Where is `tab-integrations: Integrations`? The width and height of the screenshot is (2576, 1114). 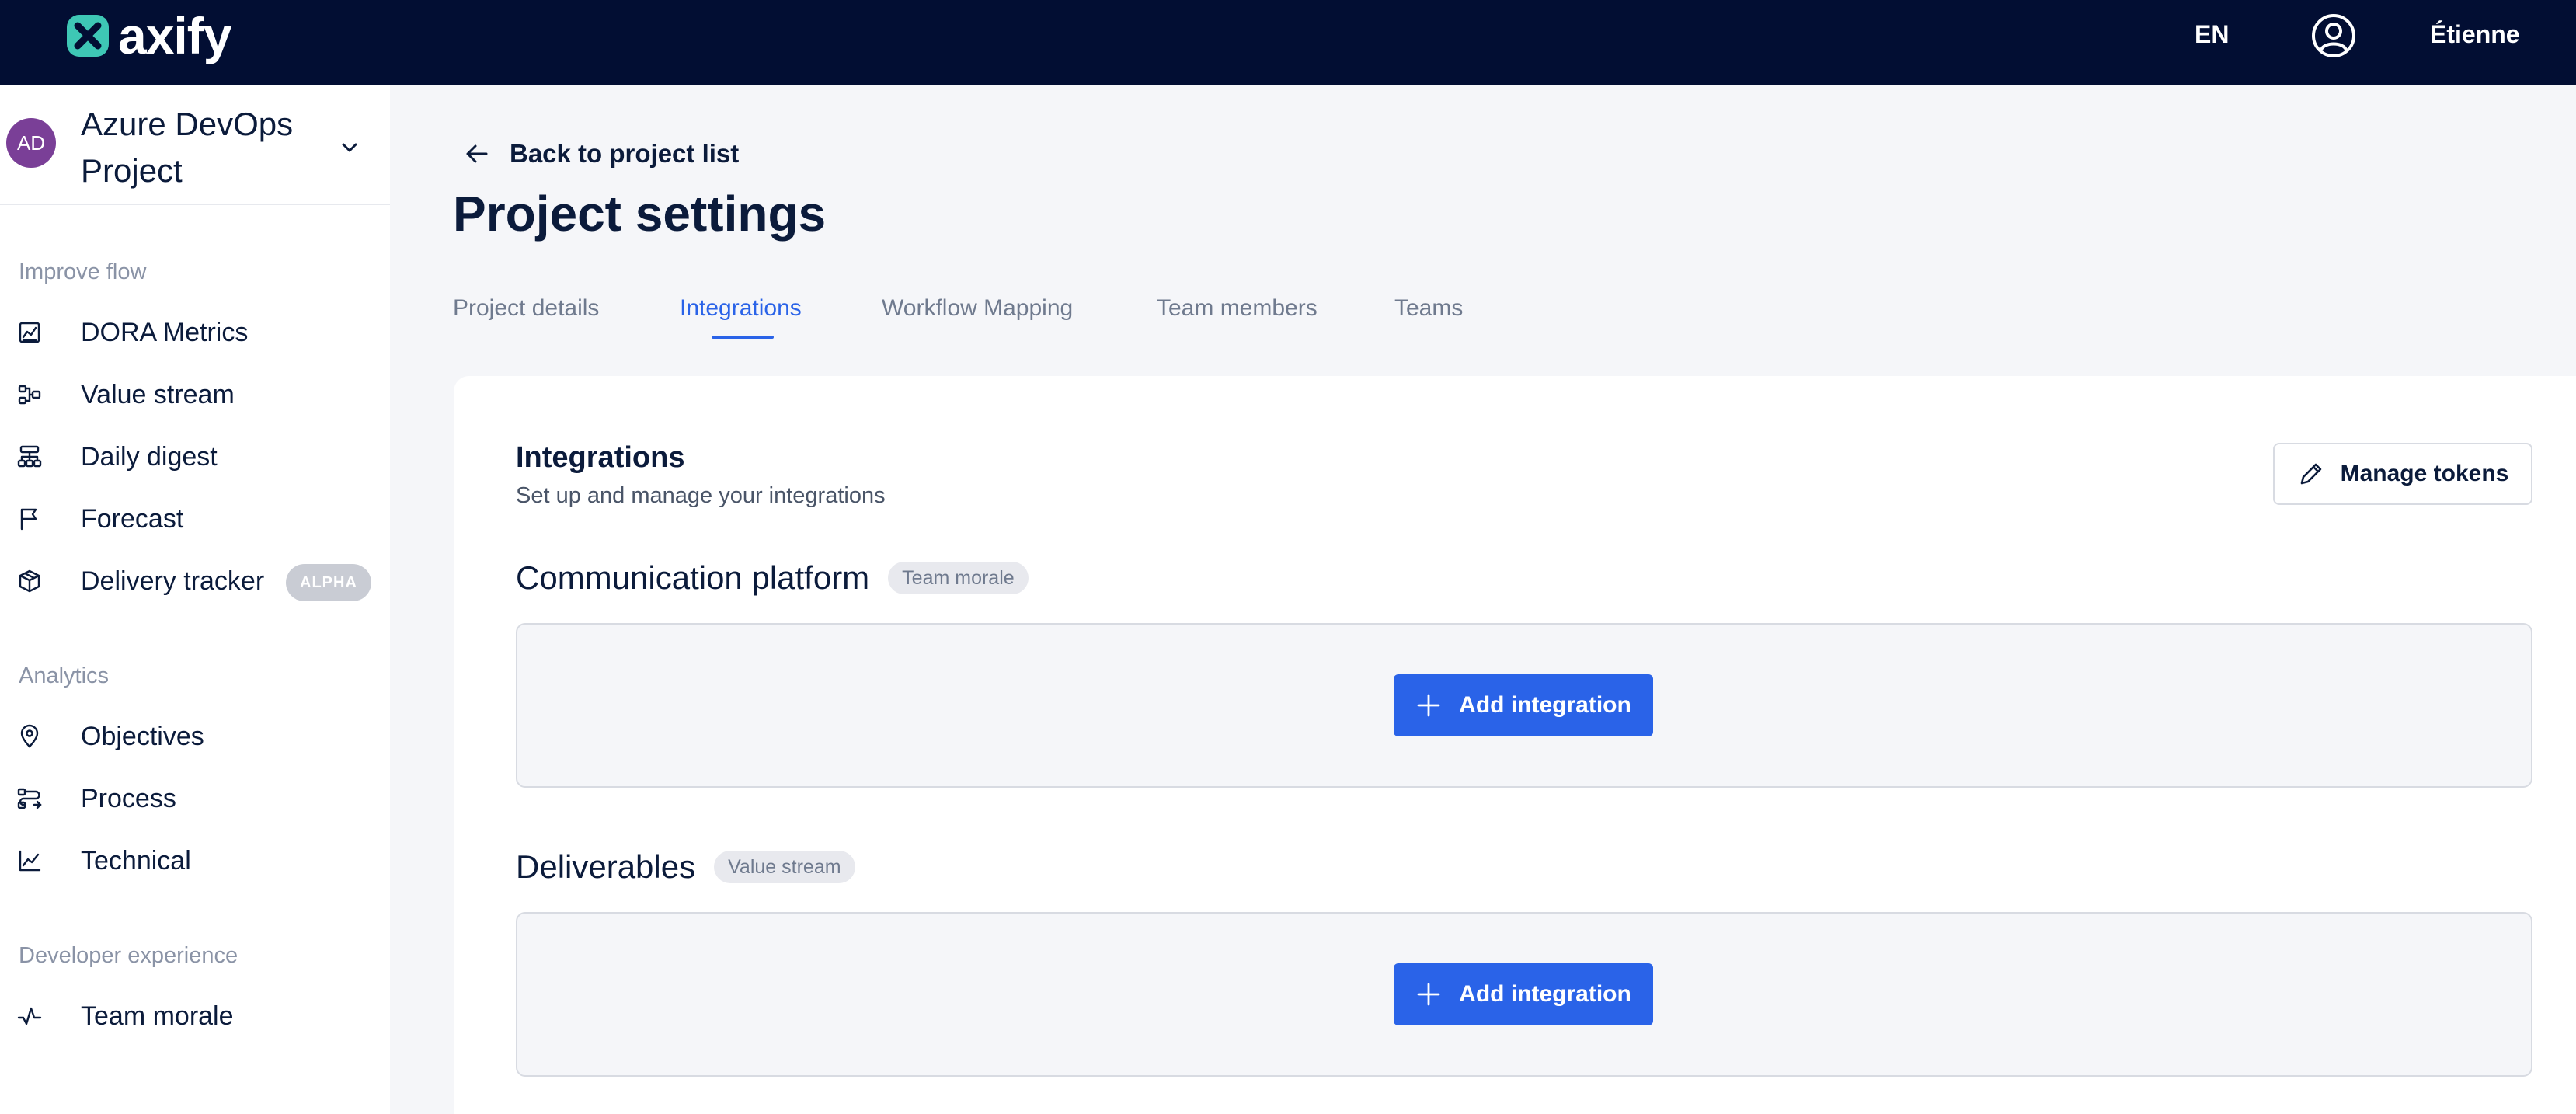
tab-integrations: Integrations is located at coordinates (741, 308).